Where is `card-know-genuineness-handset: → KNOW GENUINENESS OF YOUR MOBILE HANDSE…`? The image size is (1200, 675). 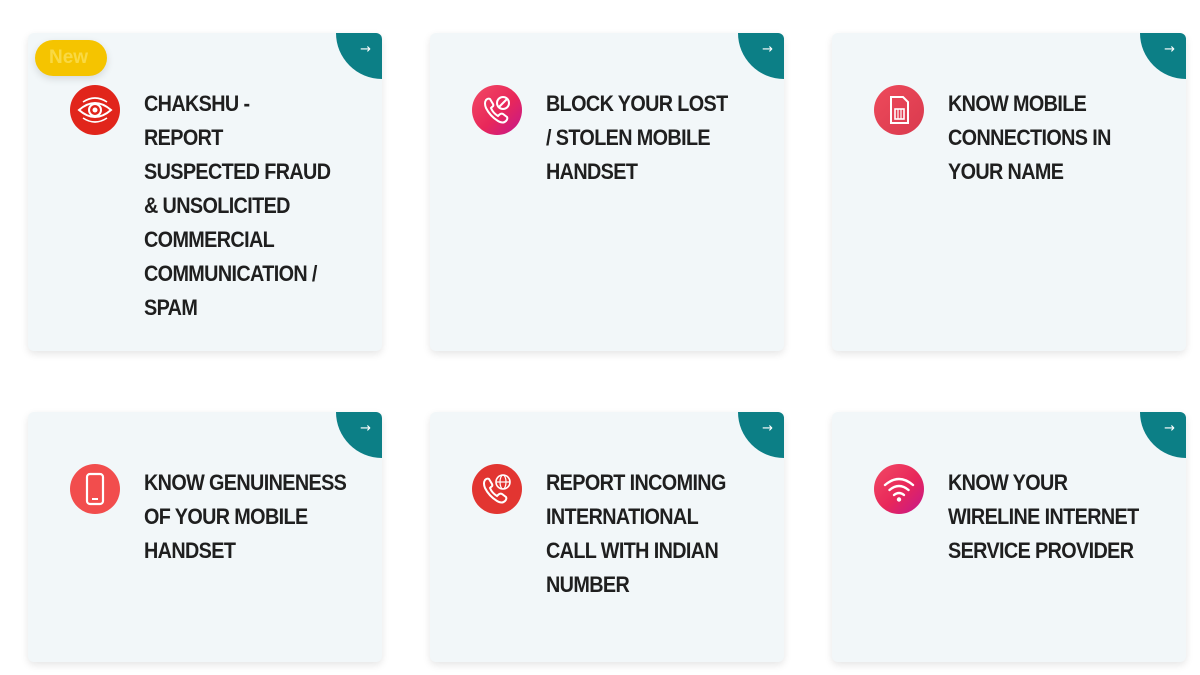 card-know-genuineness-handset: → KNOW GENUINENESS OF YOUR MOBILE HANDSE… is located at coordinates (205, 537).